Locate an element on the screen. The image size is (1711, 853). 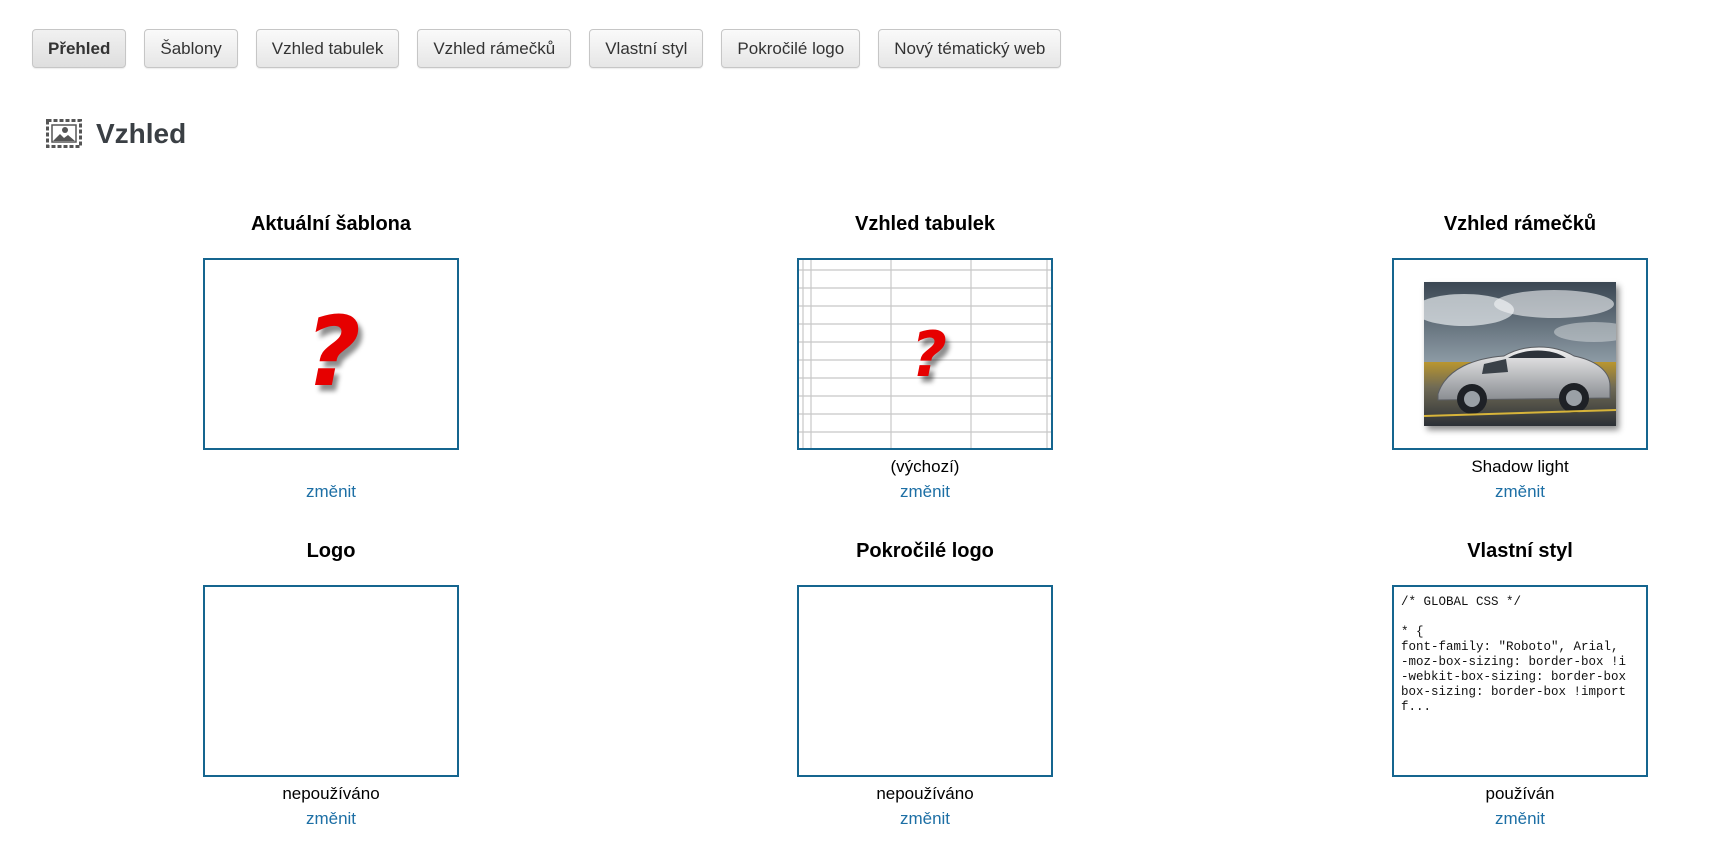
card-advanced-logo: Pokročilé logo nepoužíváno změnit is located at coordinates (925, 684).